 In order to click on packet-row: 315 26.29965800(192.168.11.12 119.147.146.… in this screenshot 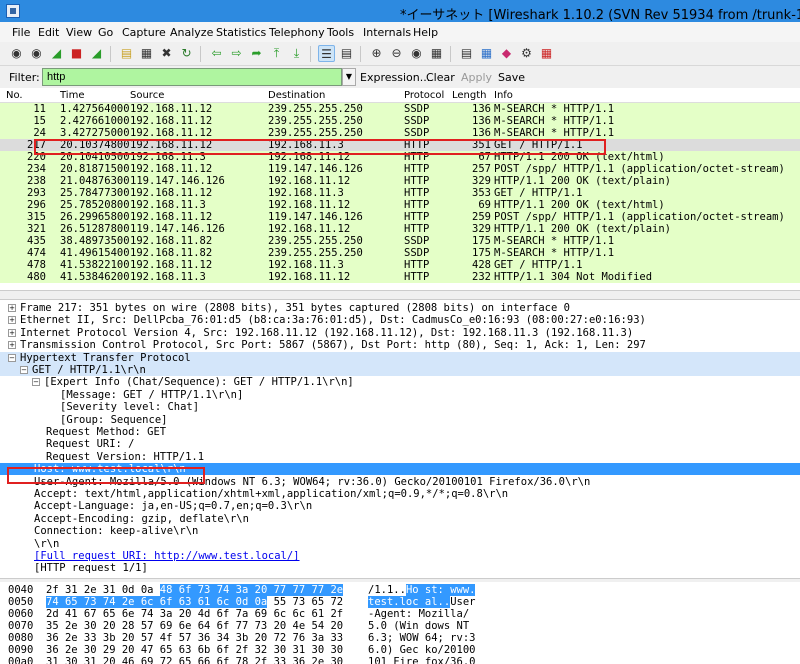, I will do `click(400, 217)`.